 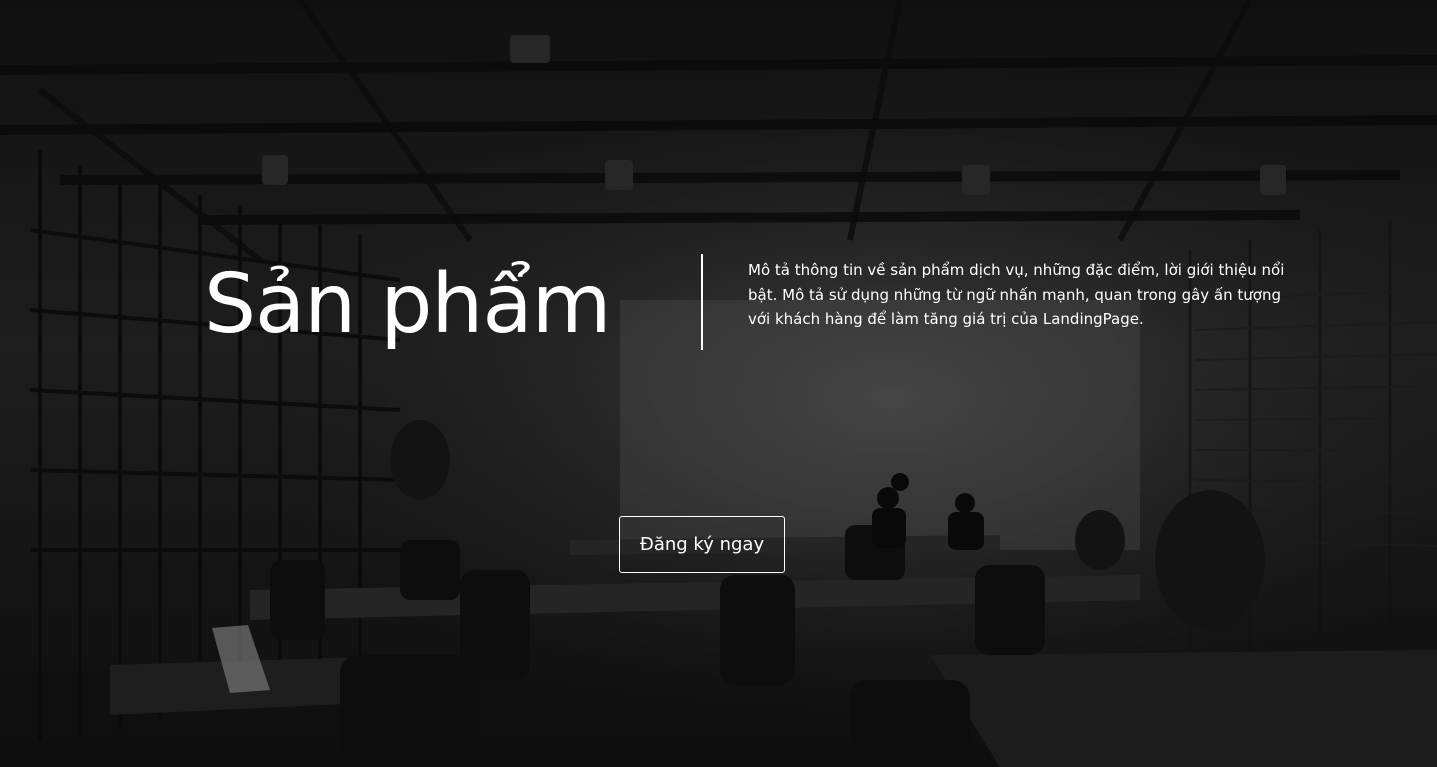 What do you see at coordinates (702, 544) in the screenshot?
I see `register-now-button: Đăng ký ngay` at bounding box center [702, 544].